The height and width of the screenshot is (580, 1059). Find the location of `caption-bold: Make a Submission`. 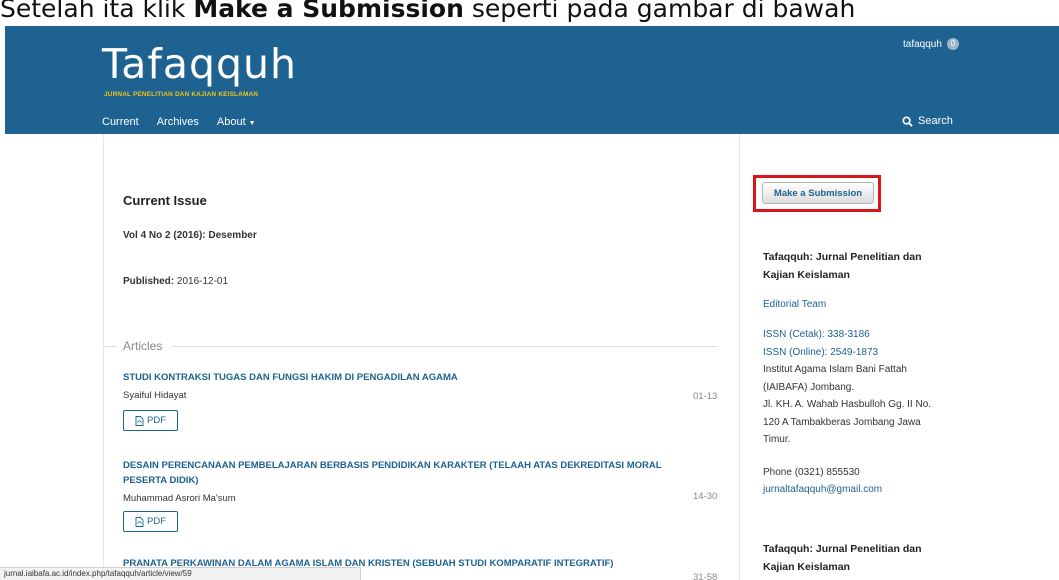

caption-bold: Make a Submission is located at coordinates (328, 11).